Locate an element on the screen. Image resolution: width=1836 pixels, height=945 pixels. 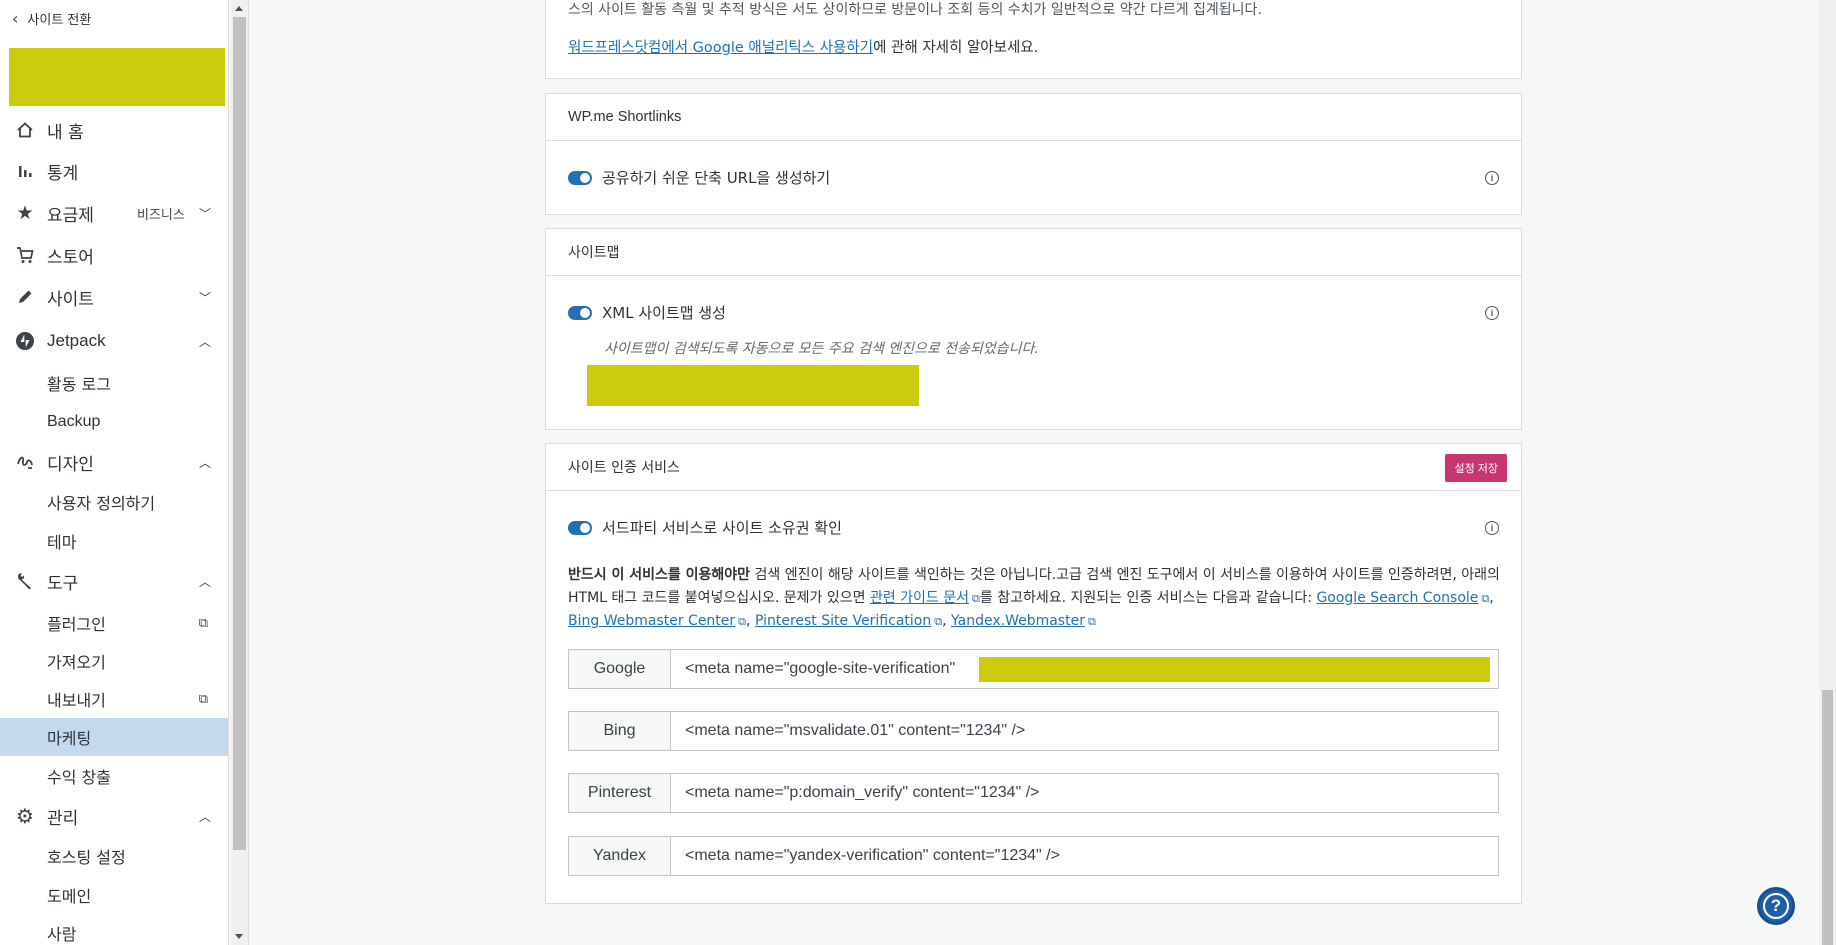
service-label: Yandex is located at coordinates (620, 856).